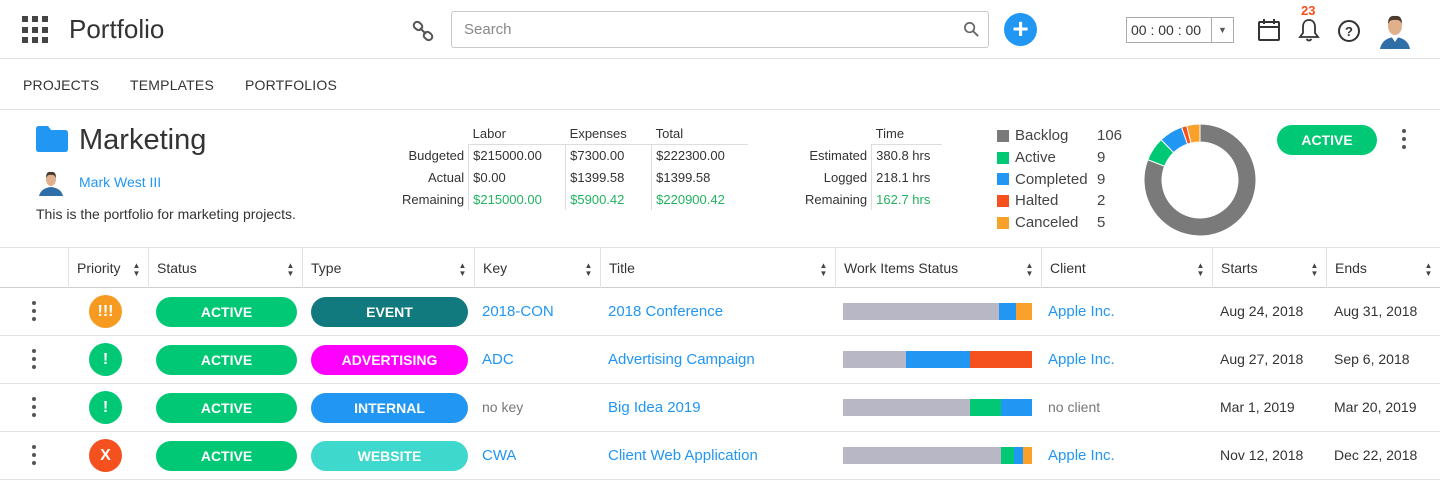  I want to click on col-starts: Starts ▲▼, so click(1269, 268).